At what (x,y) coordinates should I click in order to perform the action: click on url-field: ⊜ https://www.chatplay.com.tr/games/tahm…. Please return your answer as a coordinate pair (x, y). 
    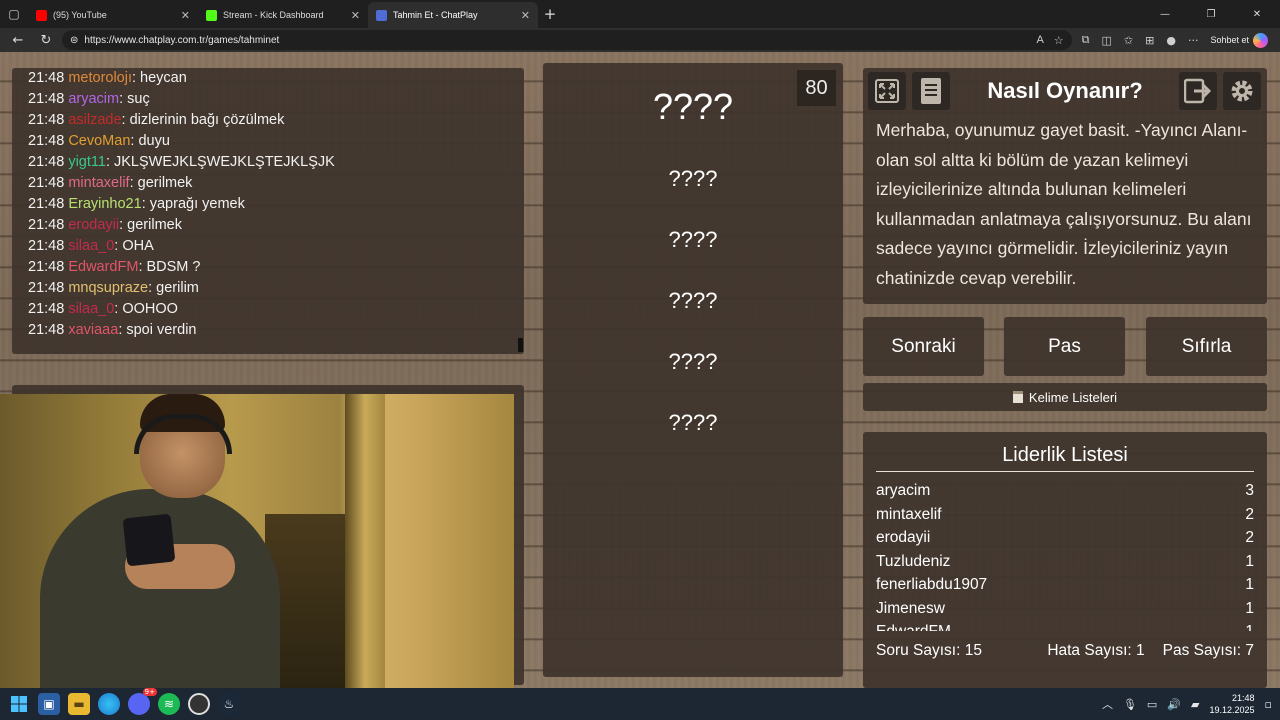
    Looking at the image, I should click on (567, 40).